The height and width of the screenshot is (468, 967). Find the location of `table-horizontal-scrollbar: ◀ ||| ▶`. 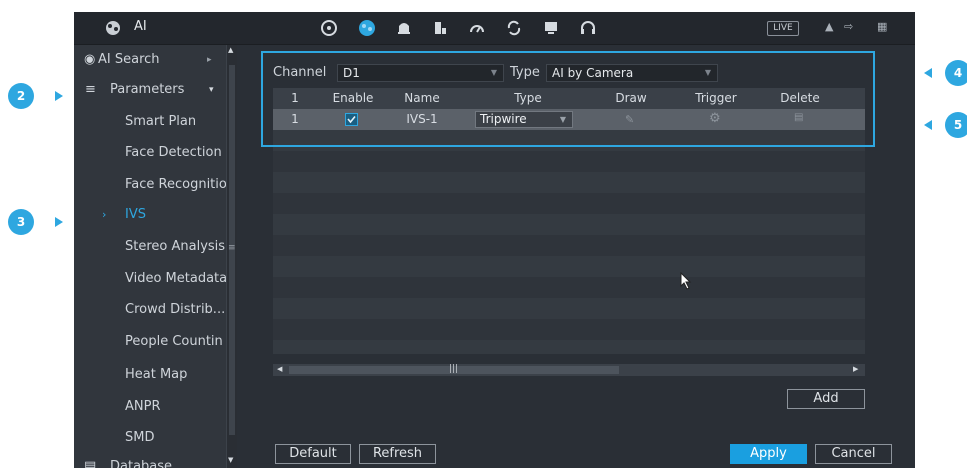

table-horizontal-scrollbar: ◀ ||| ▶ is located at coordinates (569, 370).